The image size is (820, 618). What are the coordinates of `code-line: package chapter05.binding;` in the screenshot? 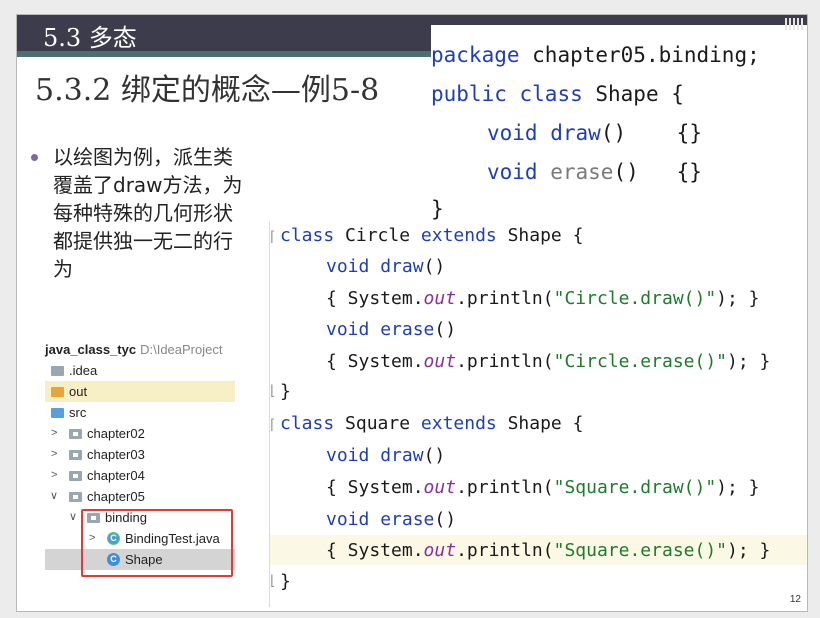 It's located at (595, 55).